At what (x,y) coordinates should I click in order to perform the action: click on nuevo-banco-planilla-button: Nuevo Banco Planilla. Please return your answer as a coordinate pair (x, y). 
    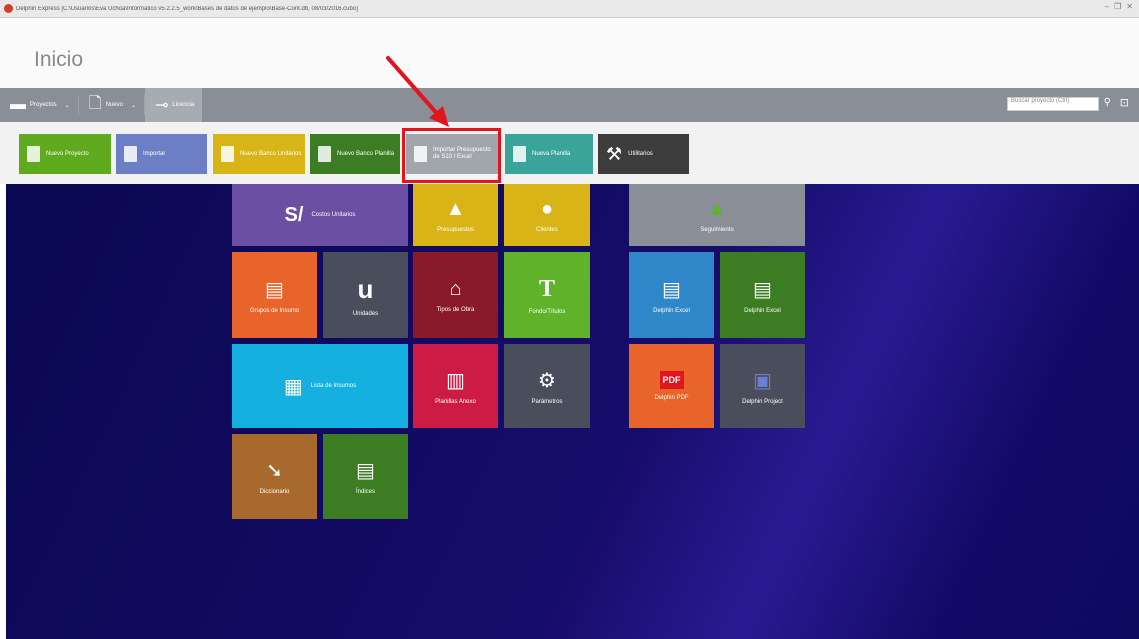
    Looking at the image, I should click on (355, 154).